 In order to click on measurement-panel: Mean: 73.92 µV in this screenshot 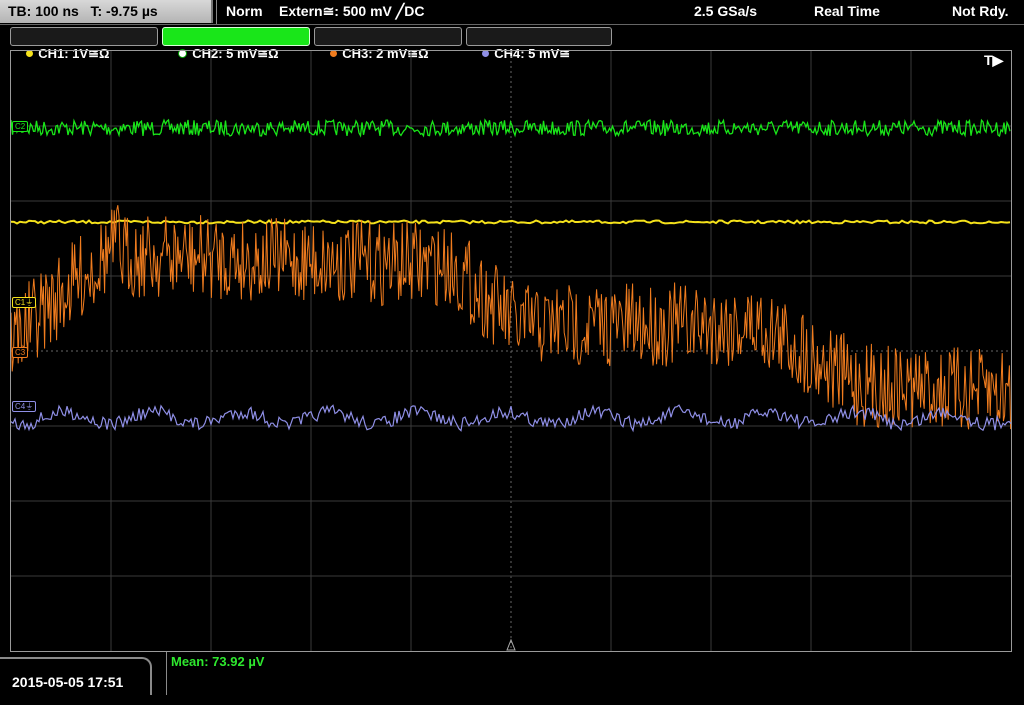, I will do `click(589, 673)`.